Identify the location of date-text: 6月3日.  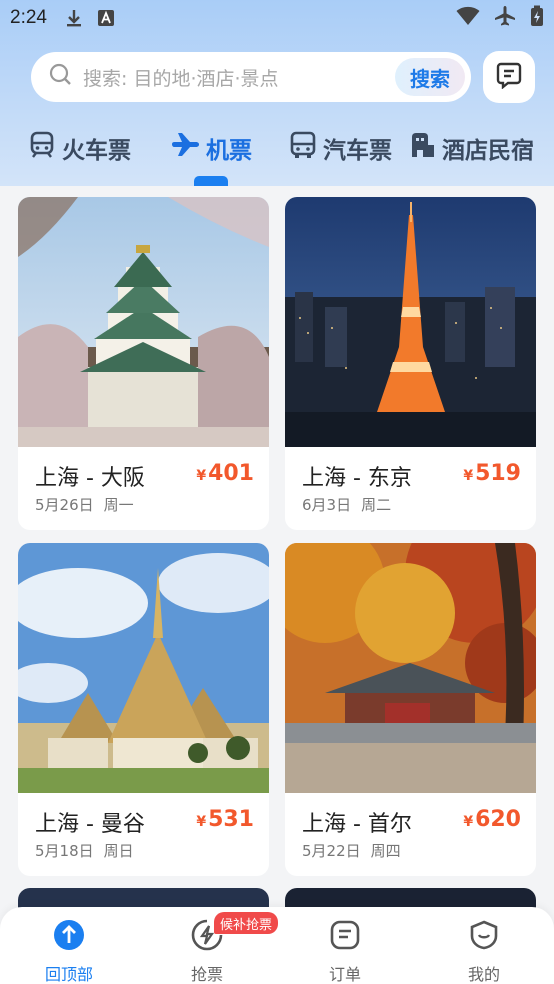
(327, 505).